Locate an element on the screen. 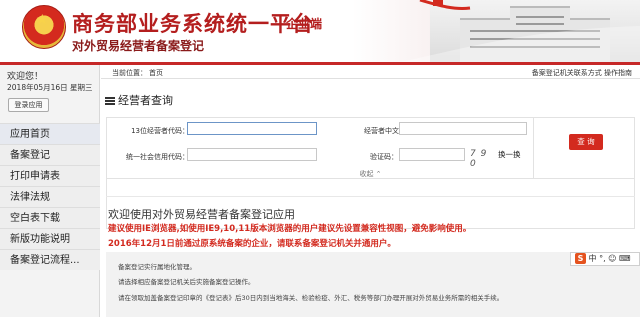 The height and width of the screenshot is (317, 640). breadcrumb-current: 首页 is located at coordinates (156, 73).